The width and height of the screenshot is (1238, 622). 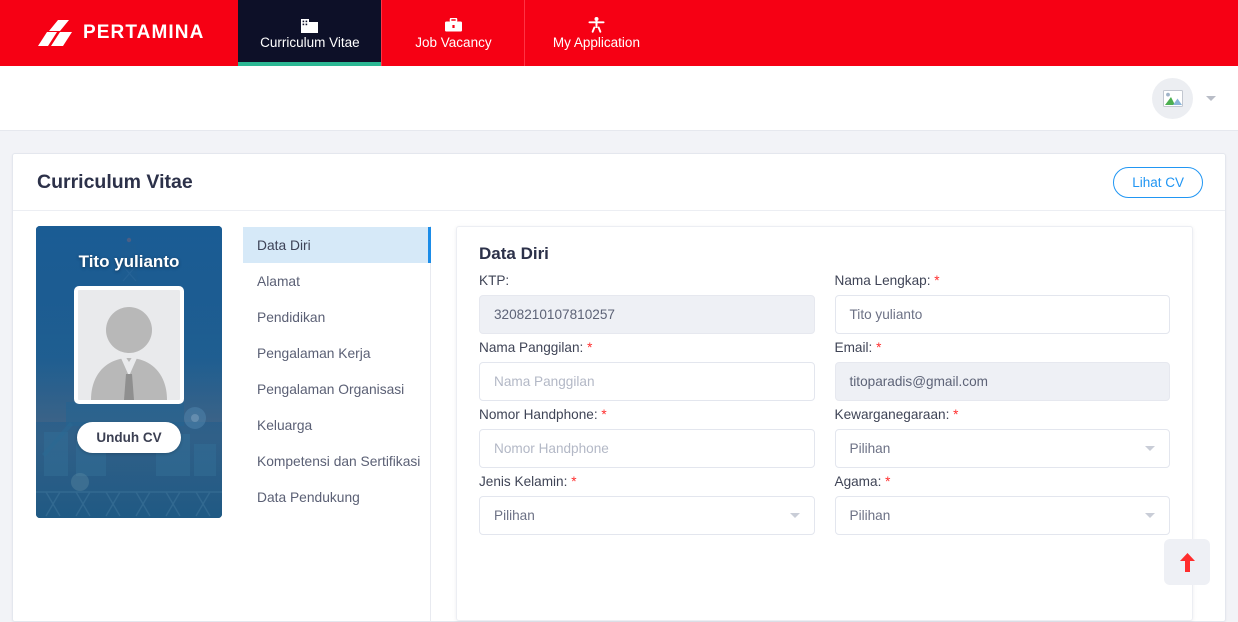 I want to click on jenis-kelamin-select: Pilihan, so click(x=647, y=515).